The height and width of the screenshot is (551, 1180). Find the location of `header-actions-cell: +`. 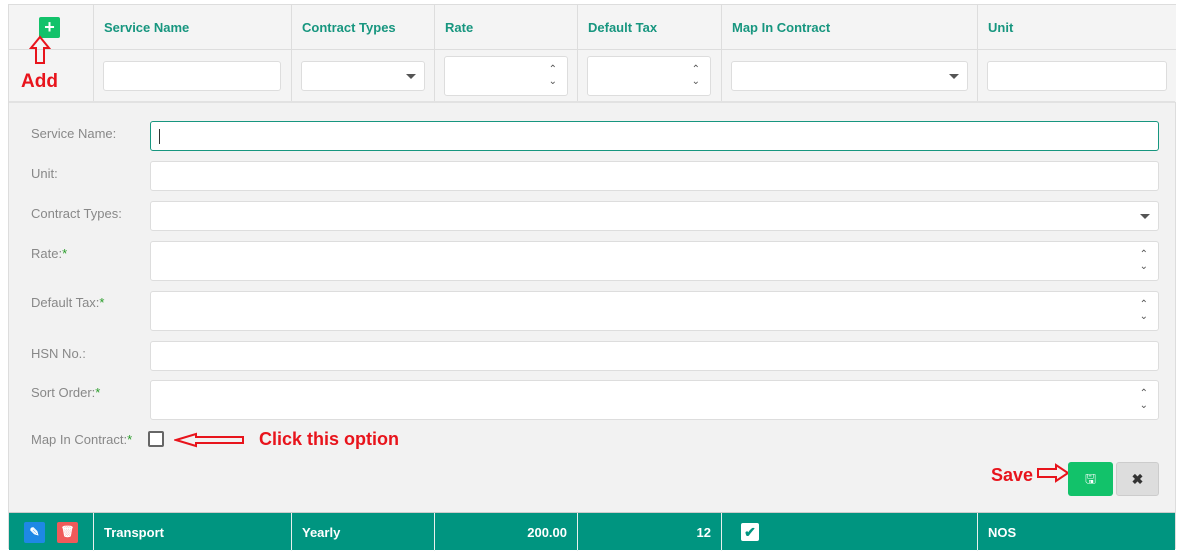

header-actions-cell: + is located at coordinates (51, 27).